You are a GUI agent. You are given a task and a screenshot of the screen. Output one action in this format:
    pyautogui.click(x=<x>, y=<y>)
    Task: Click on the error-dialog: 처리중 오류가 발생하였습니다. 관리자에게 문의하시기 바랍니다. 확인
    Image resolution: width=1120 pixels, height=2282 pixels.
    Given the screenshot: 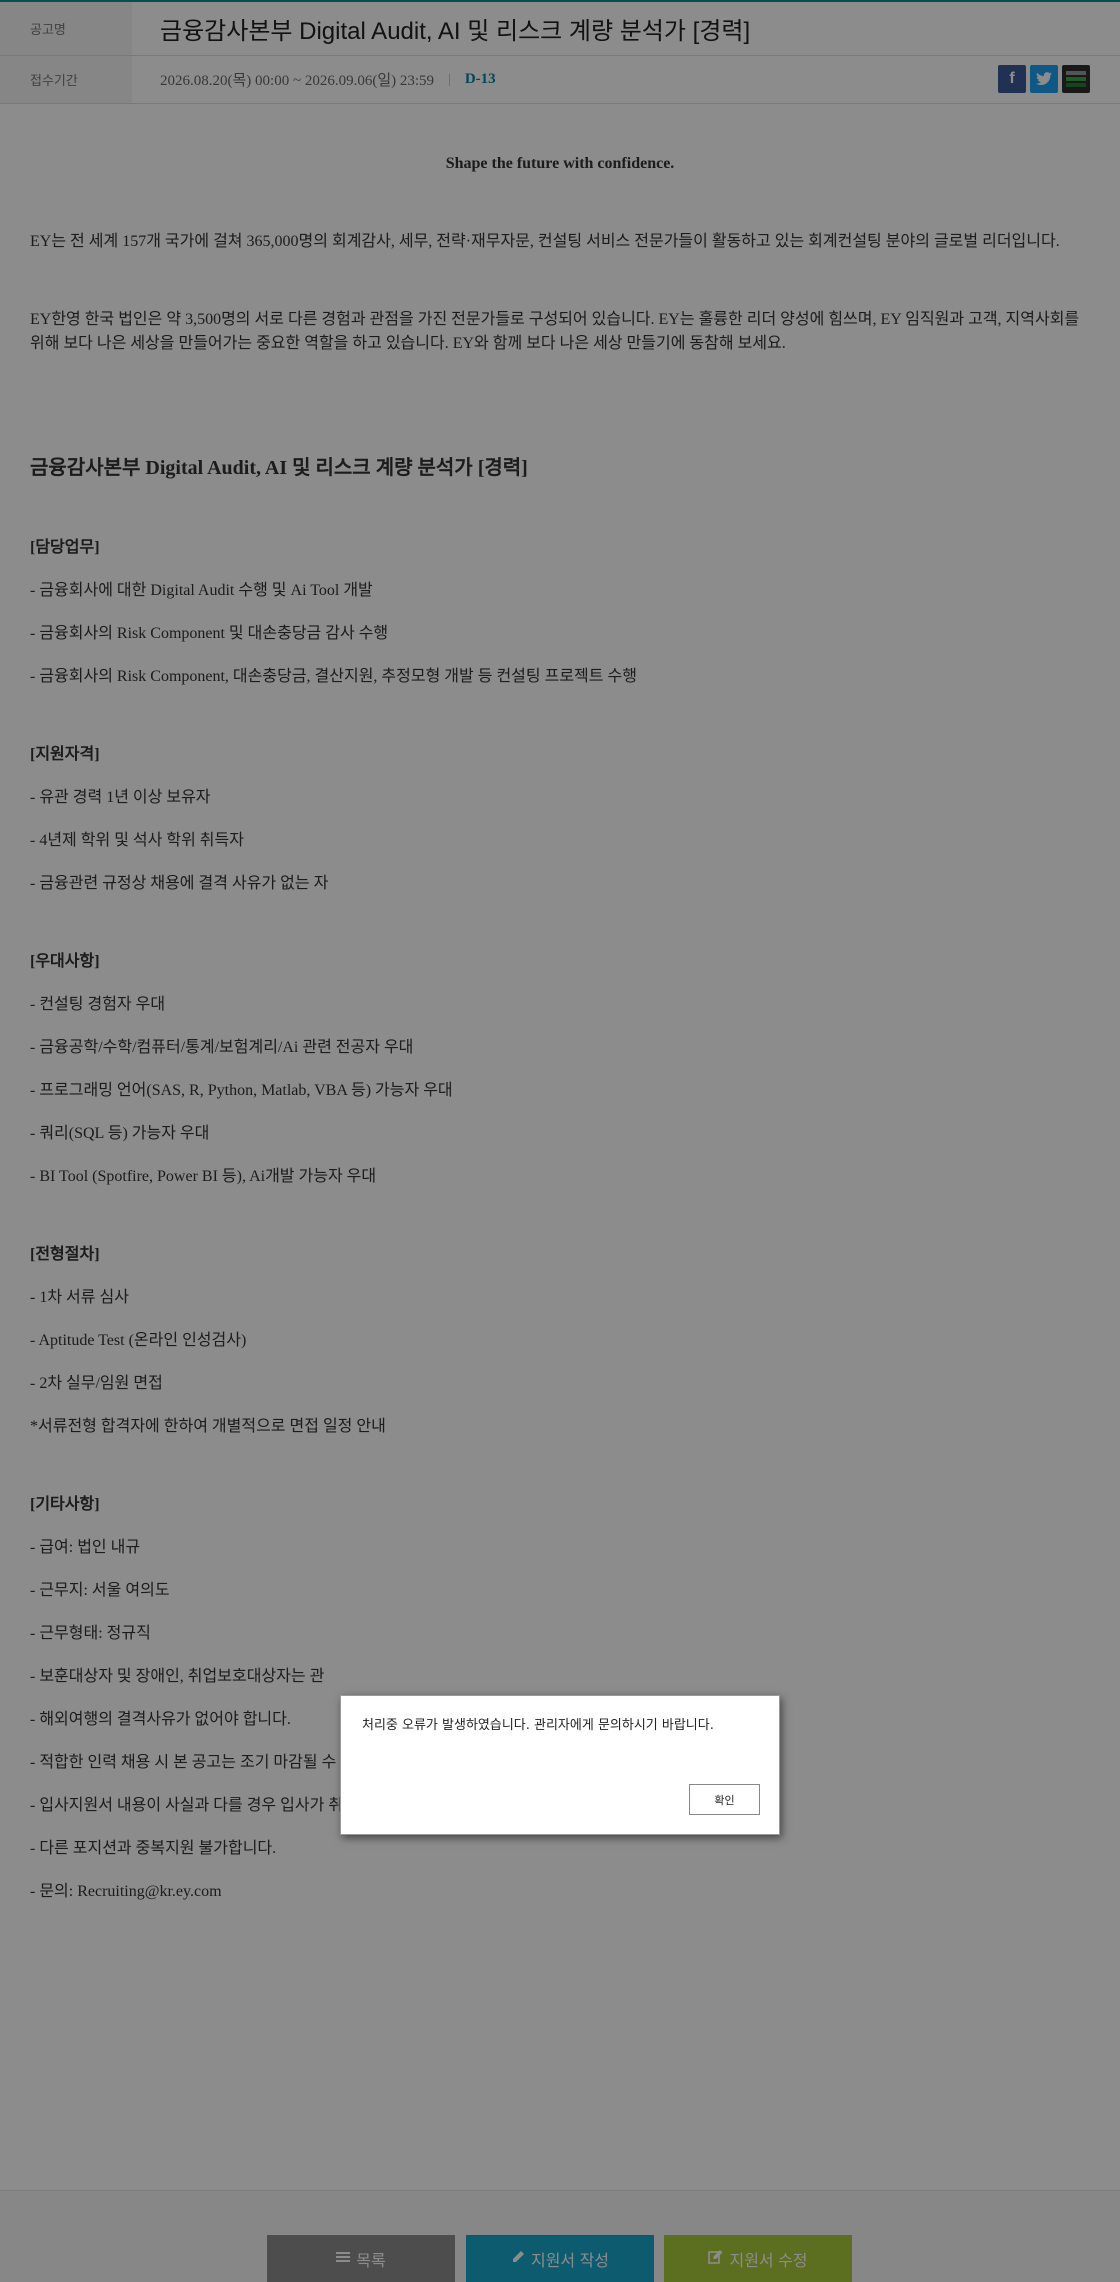 What is the action you would take?
    pyautogui.click(x=560, y=1765)
    